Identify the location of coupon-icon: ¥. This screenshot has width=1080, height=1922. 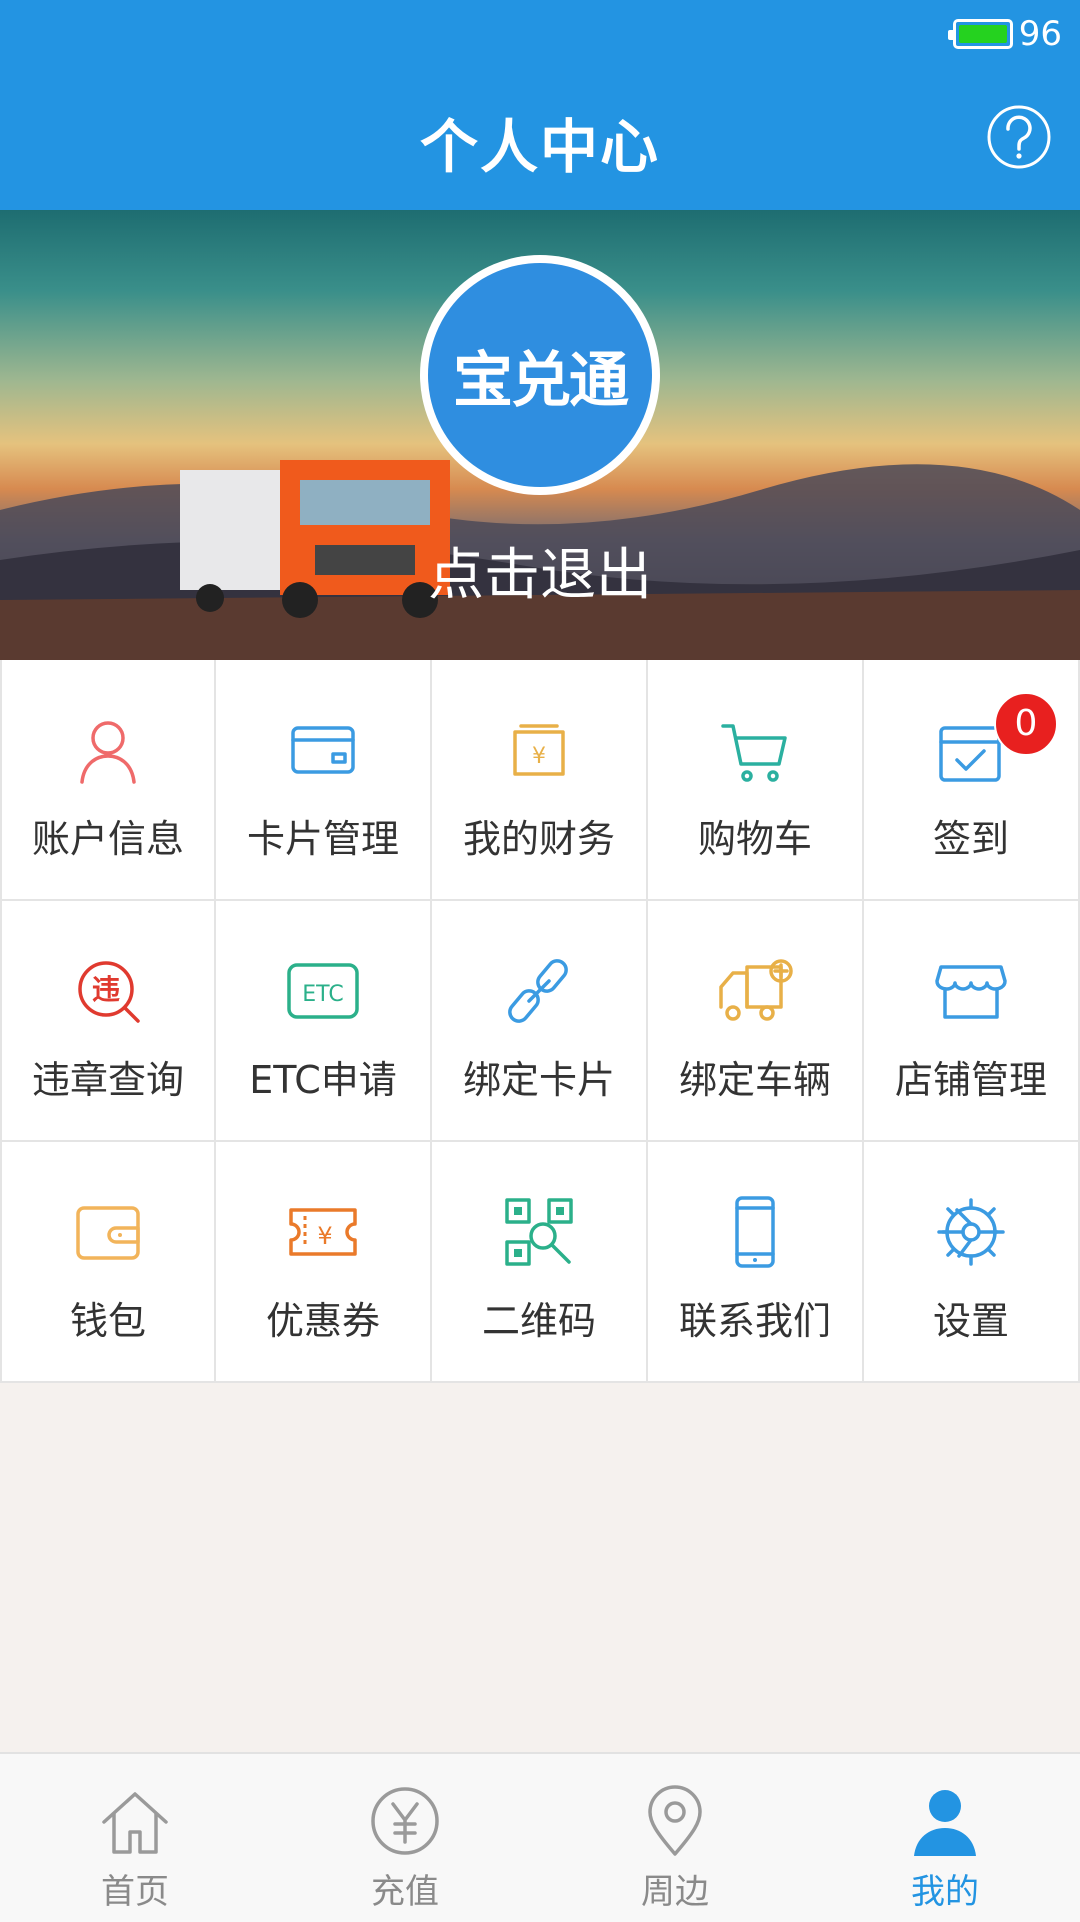
(323, 1232).